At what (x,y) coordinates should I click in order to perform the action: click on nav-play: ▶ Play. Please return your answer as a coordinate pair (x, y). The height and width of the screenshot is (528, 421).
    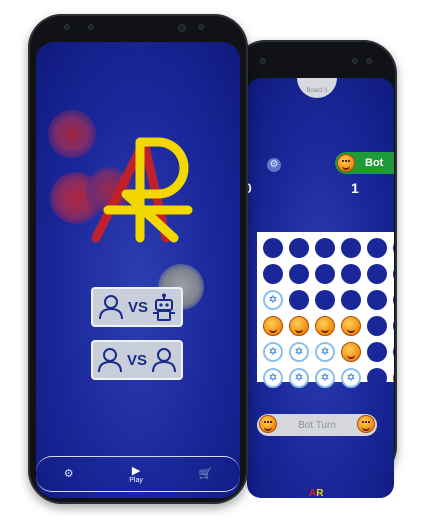
    Looking at the image, I should click on (136, 474).